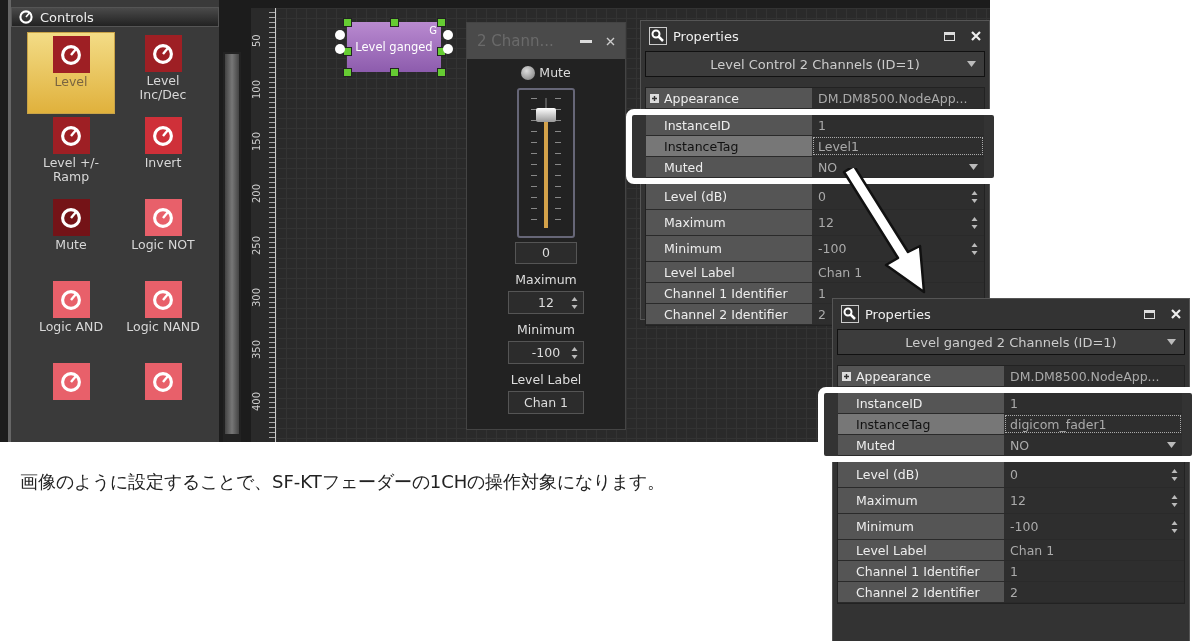 Image resolution: width=1192 pixels, height=641 pixels. Describe the element at coordinates (546, 302) in the screenshot. I see `input-field: 12` at that location.